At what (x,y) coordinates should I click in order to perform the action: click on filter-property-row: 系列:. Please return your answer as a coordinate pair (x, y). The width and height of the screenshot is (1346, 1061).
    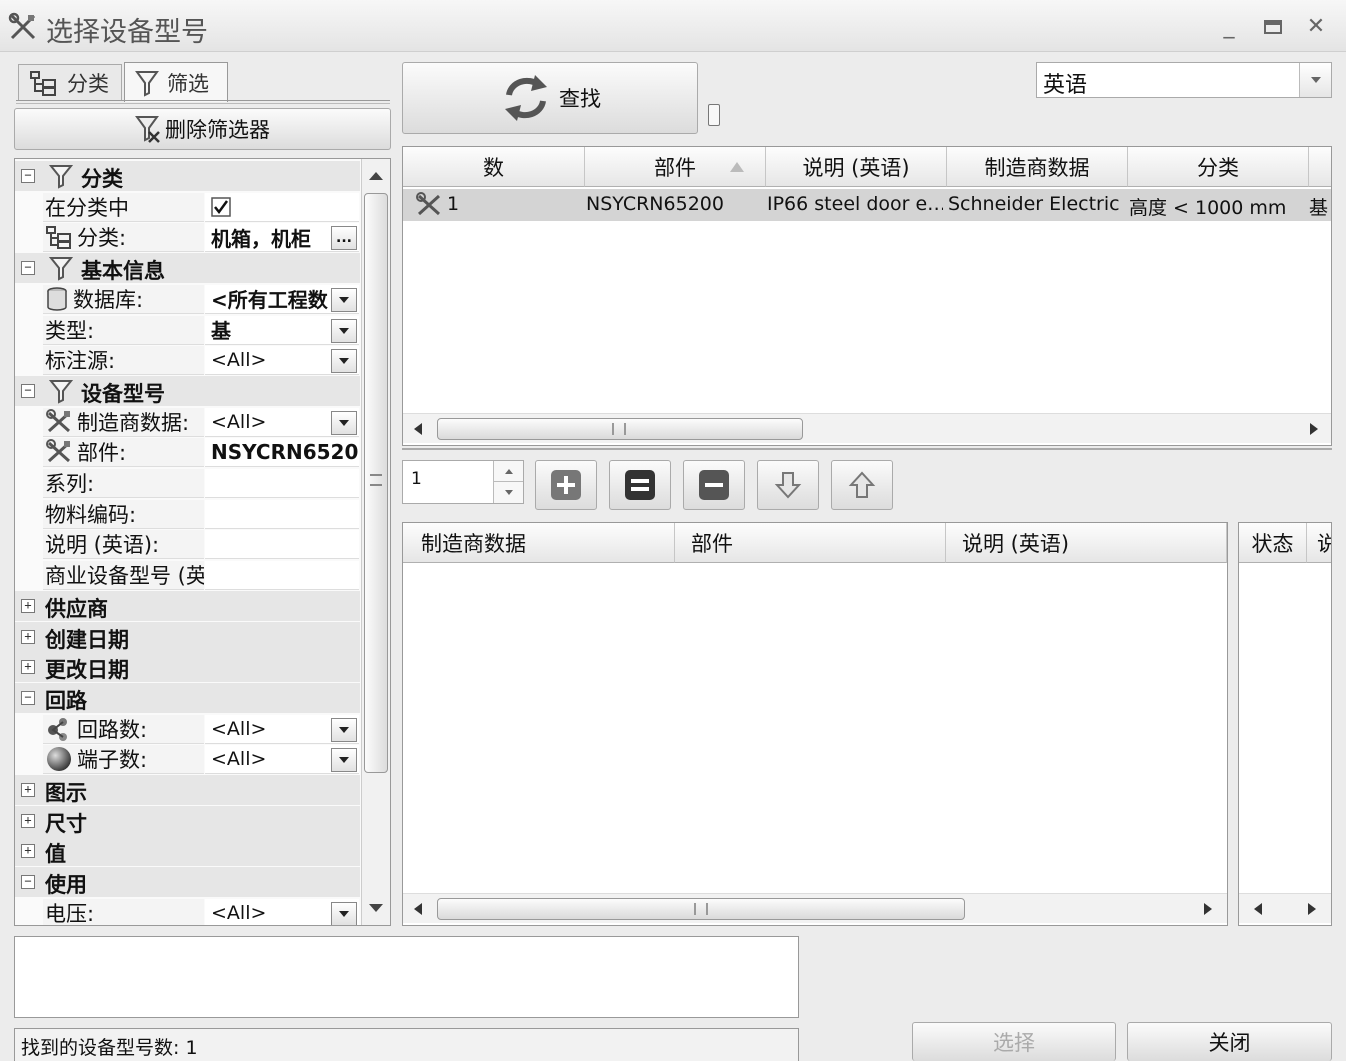
    Looking at the image, I should click on (187, 483).